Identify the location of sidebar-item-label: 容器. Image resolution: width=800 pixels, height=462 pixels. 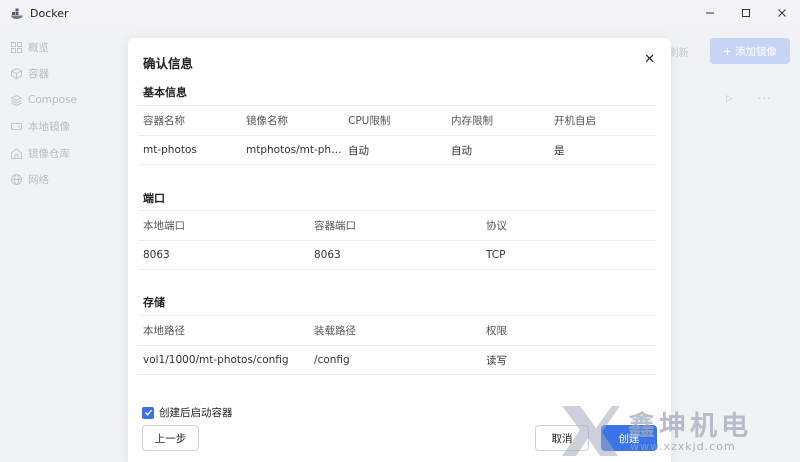
(38, 74).